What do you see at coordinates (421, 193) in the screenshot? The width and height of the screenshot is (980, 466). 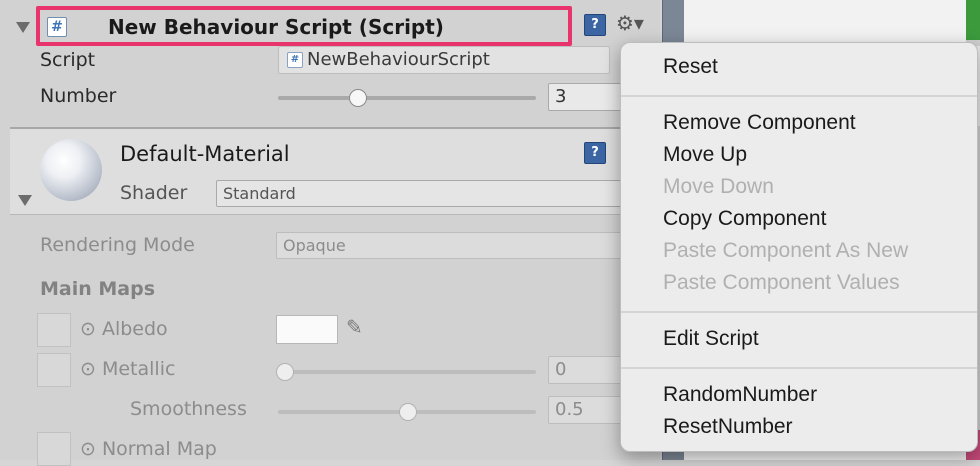 I see `shader-dropdown: Standard` at bounding box center [421, 193].